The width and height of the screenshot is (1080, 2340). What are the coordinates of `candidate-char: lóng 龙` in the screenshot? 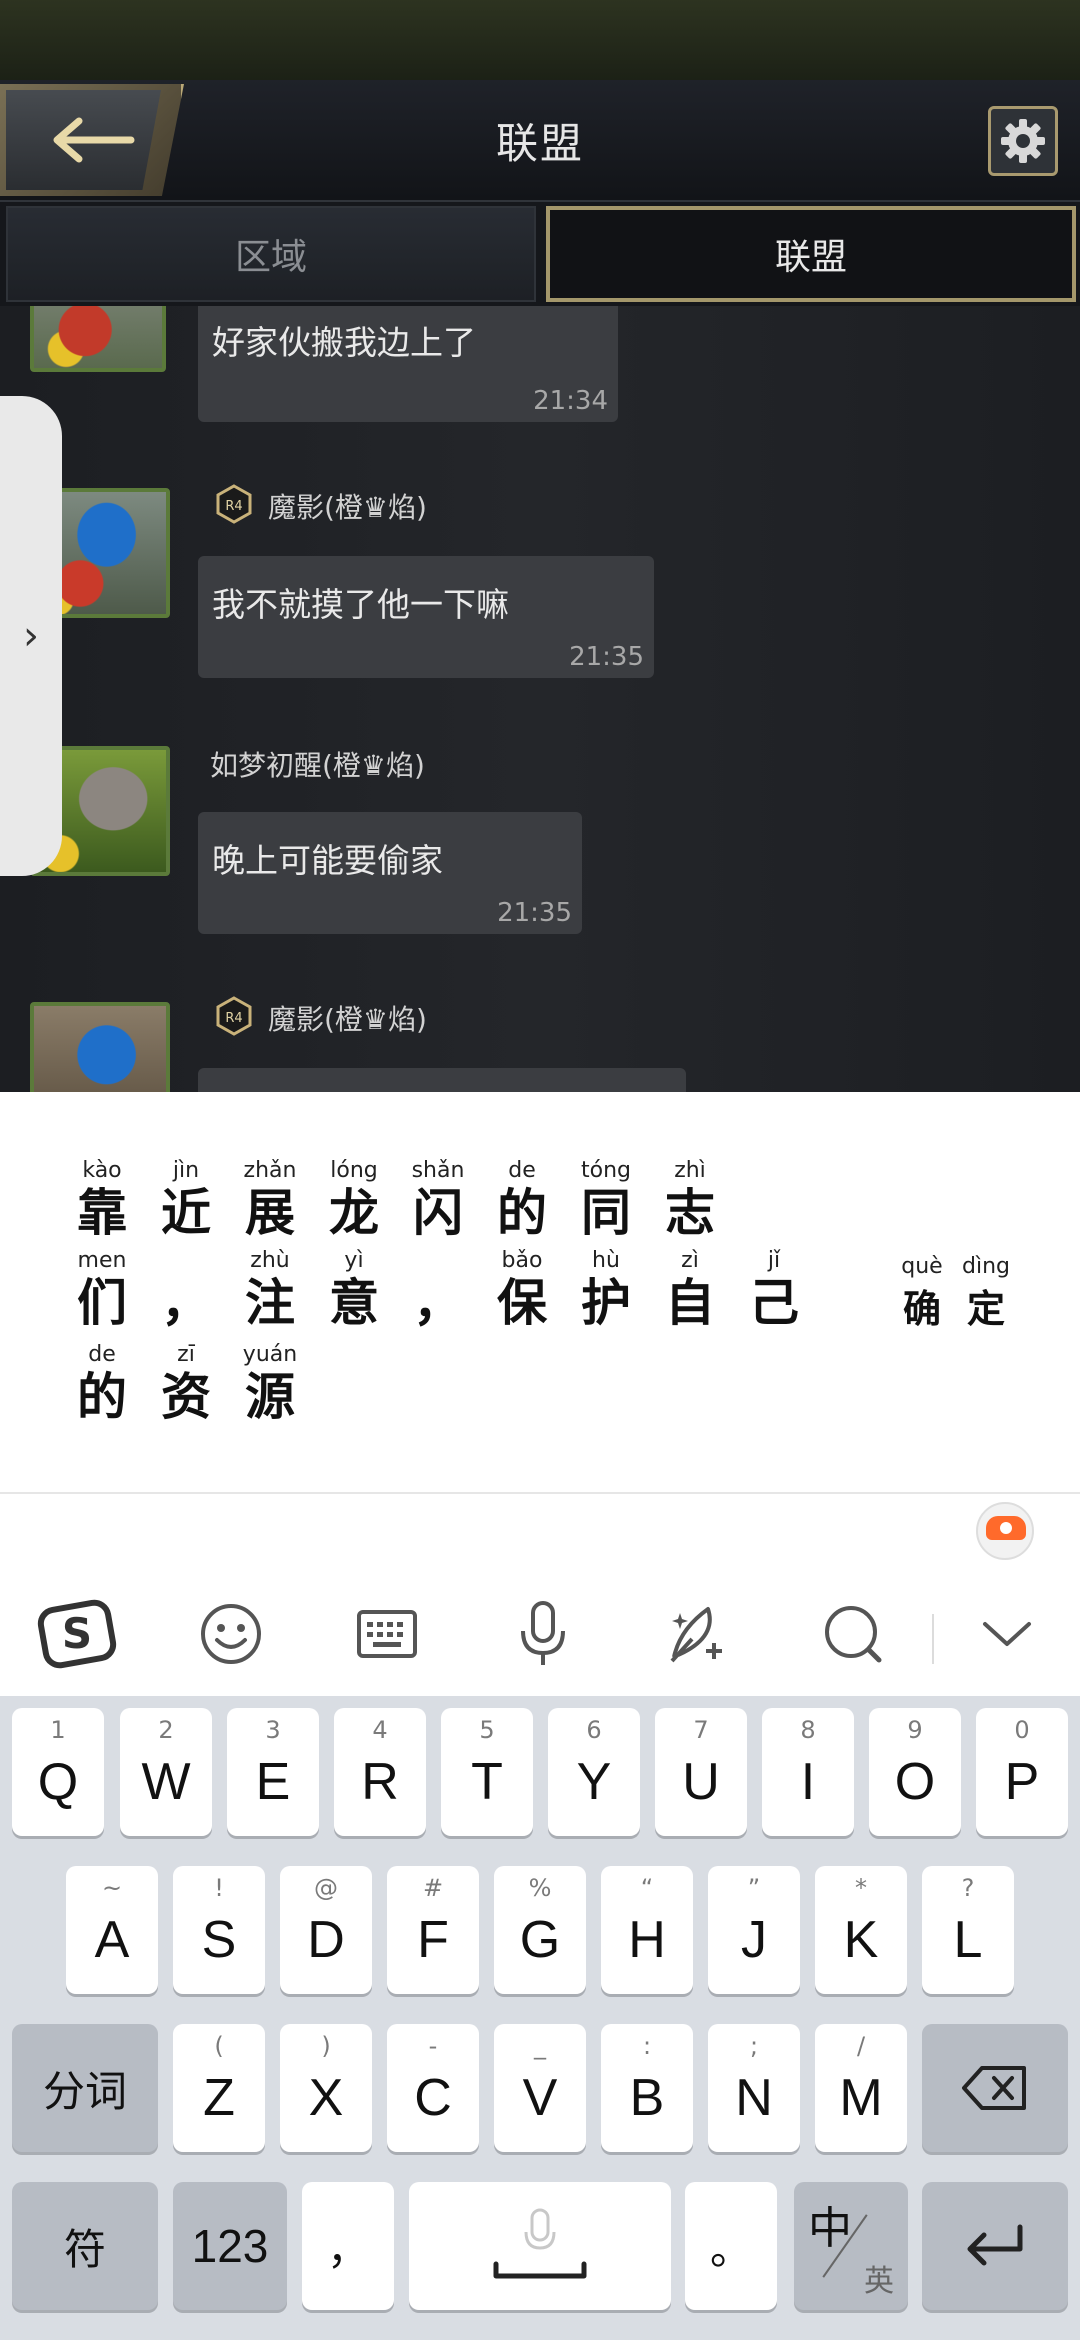 It's located at (354, 1200).